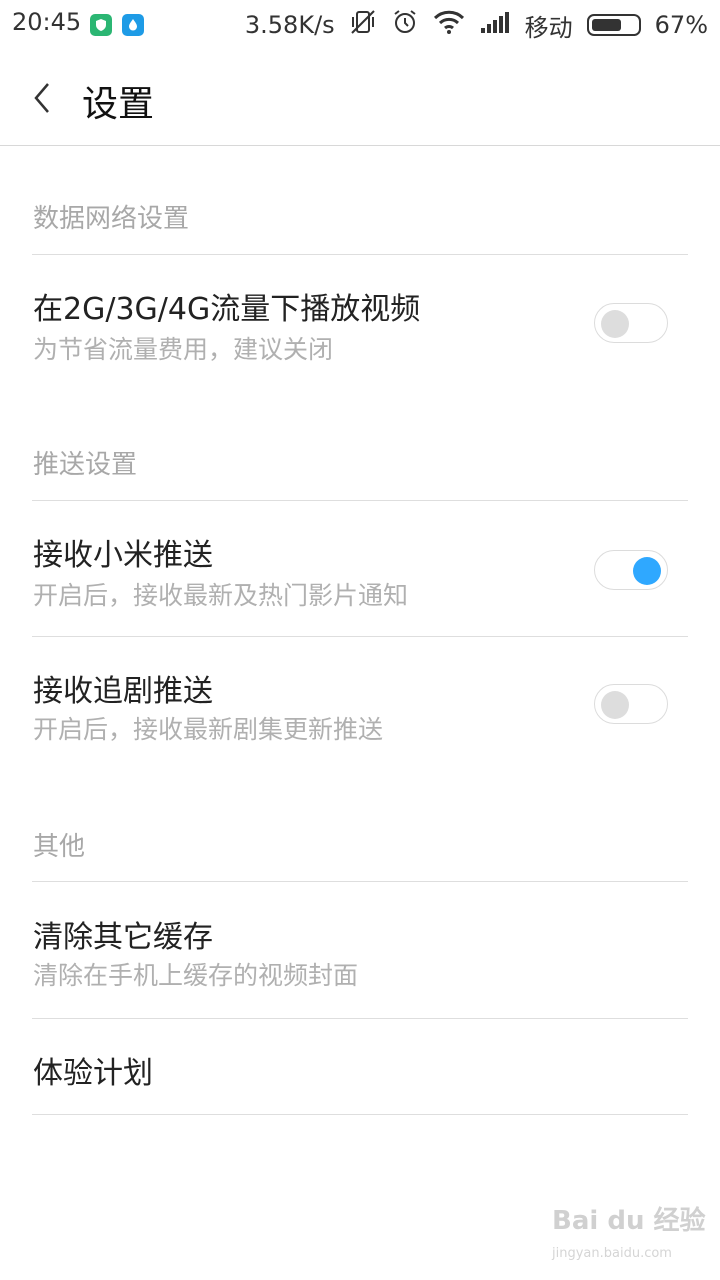  Describe the element at coordinates (59, 847) in the screenshot. I see `section-title-other: 其他` at that location.